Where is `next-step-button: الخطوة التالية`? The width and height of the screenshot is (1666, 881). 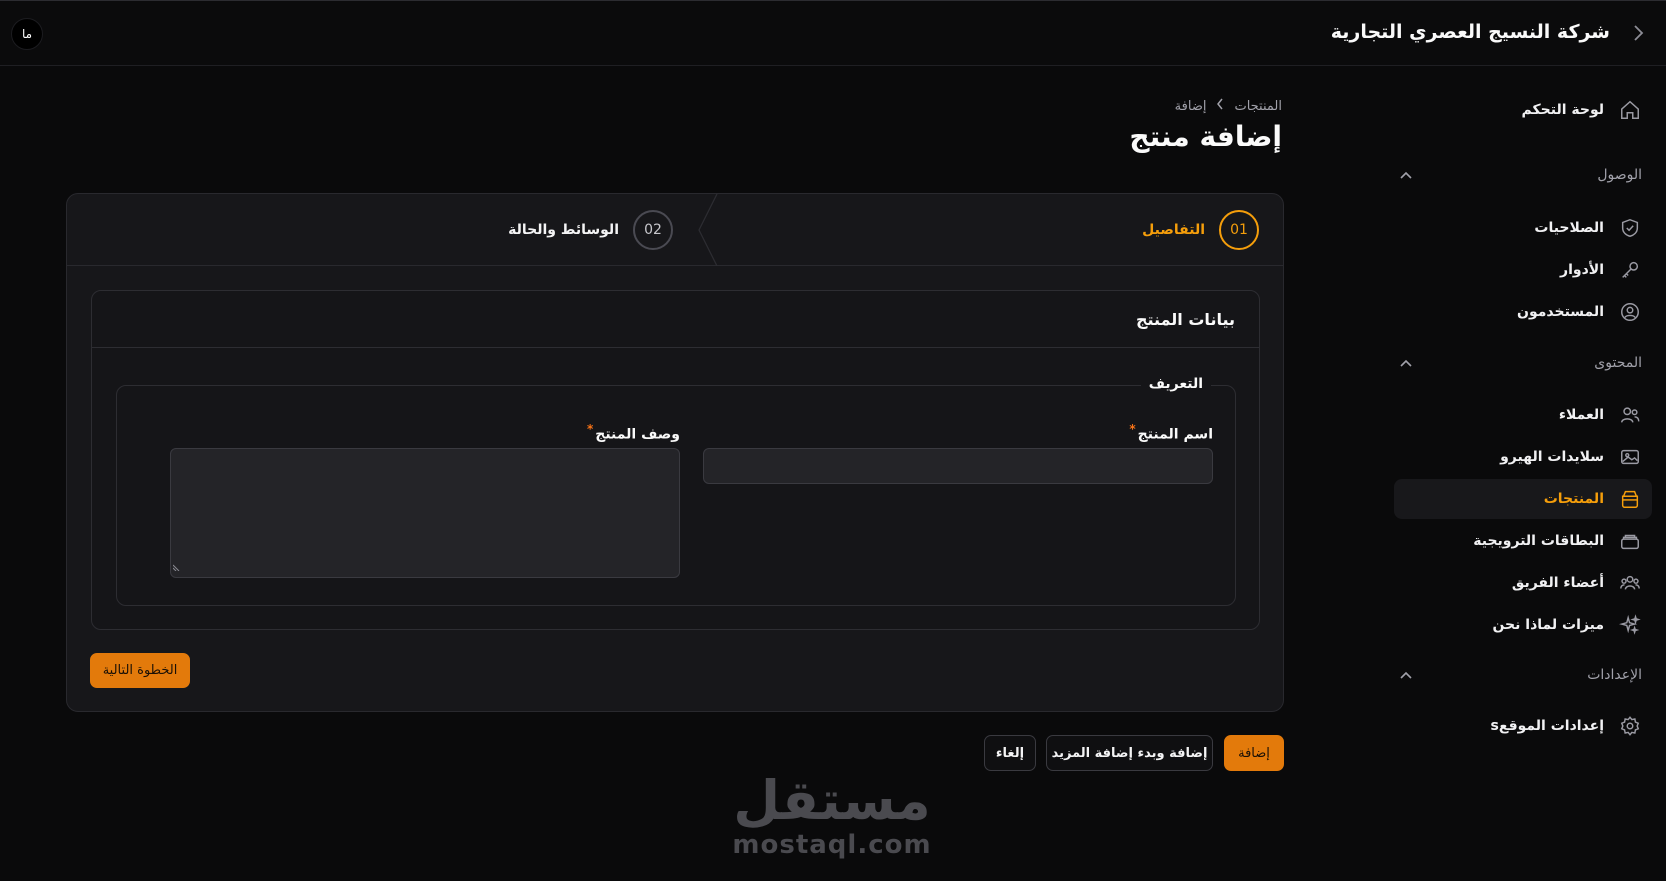
next-step-button: الخطوة التالية is located at coordinates (140, 670).